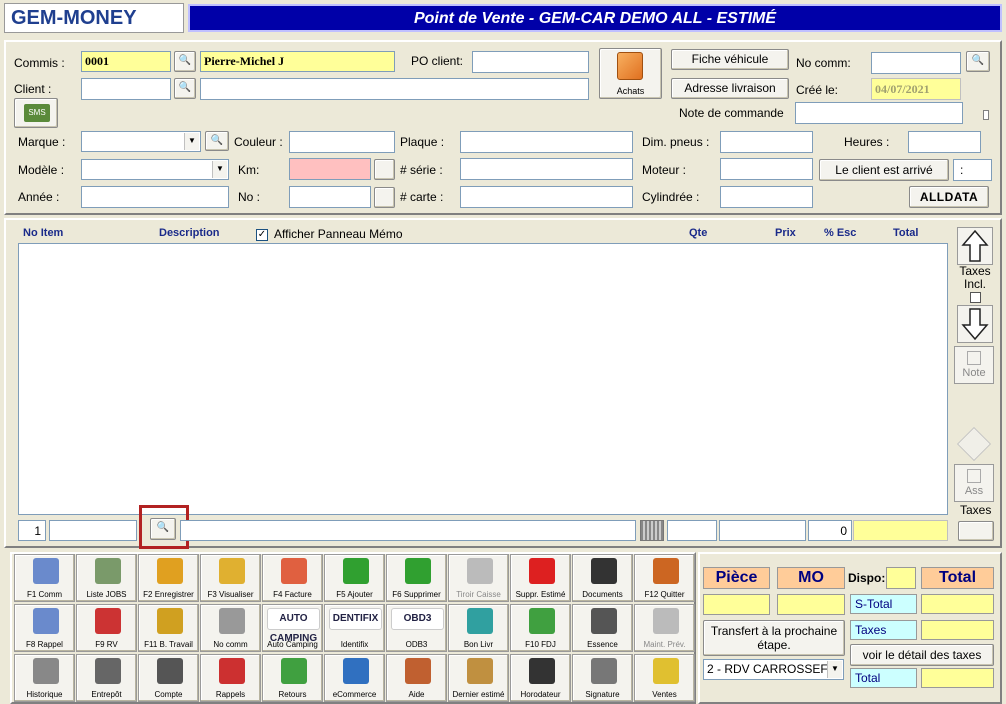 The width and height of the screenshot is (1006, 704). What do you see at coordinates (974, 365) in the screenshot?
I see `note-button: Note` at bounding box center [974, 365].